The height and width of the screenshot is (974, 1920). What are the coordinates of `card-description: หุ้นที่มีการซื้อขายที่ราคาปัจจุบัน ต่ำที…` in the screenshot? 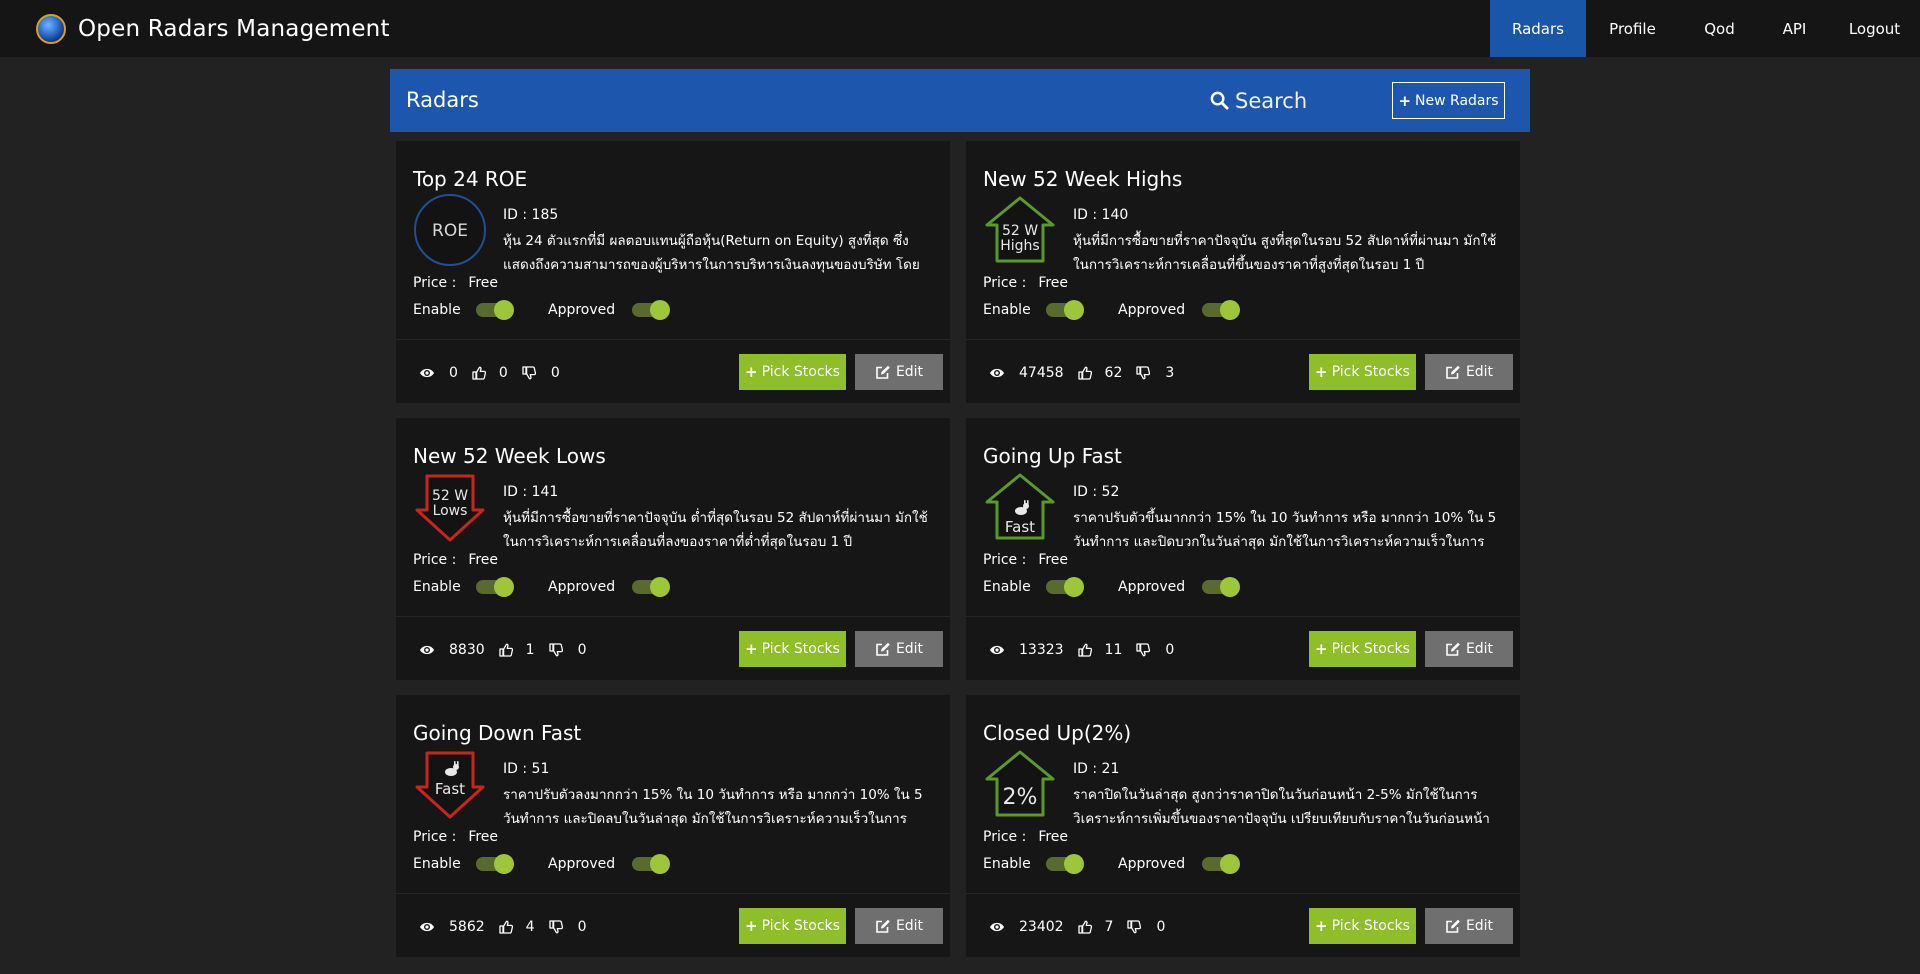 It's located at (715, 530).